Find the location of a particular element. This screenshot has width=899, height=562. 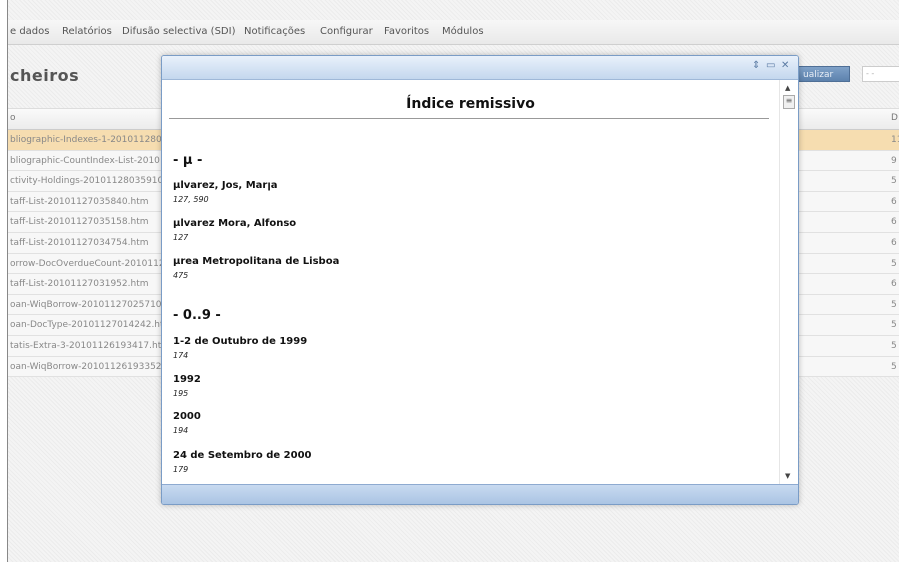

menu-item-configurar: Configurar is located at coordinates (346, 31).